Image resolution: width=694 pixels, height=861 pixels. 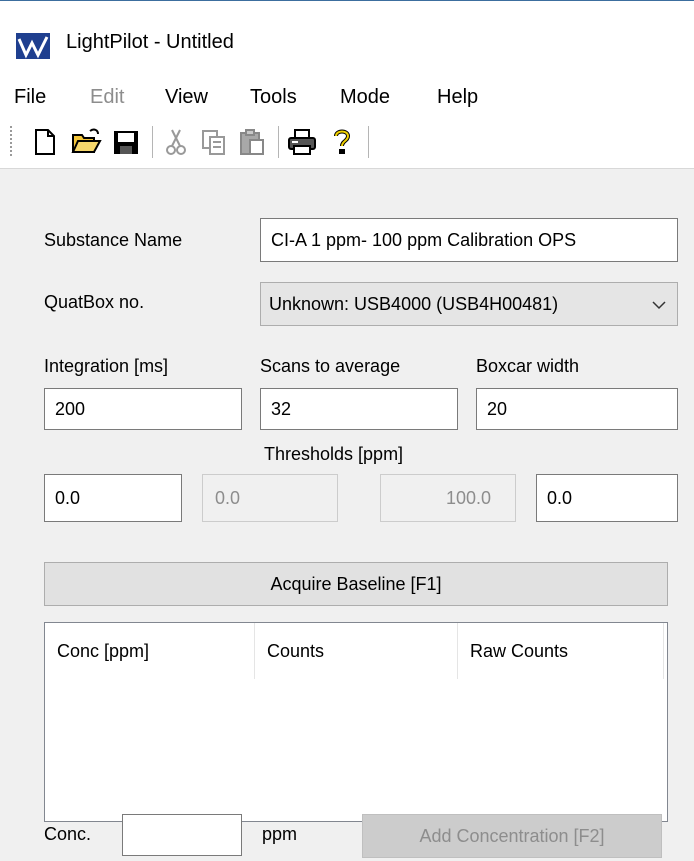 I want to click on copy-button, so click(x=214, y=142).